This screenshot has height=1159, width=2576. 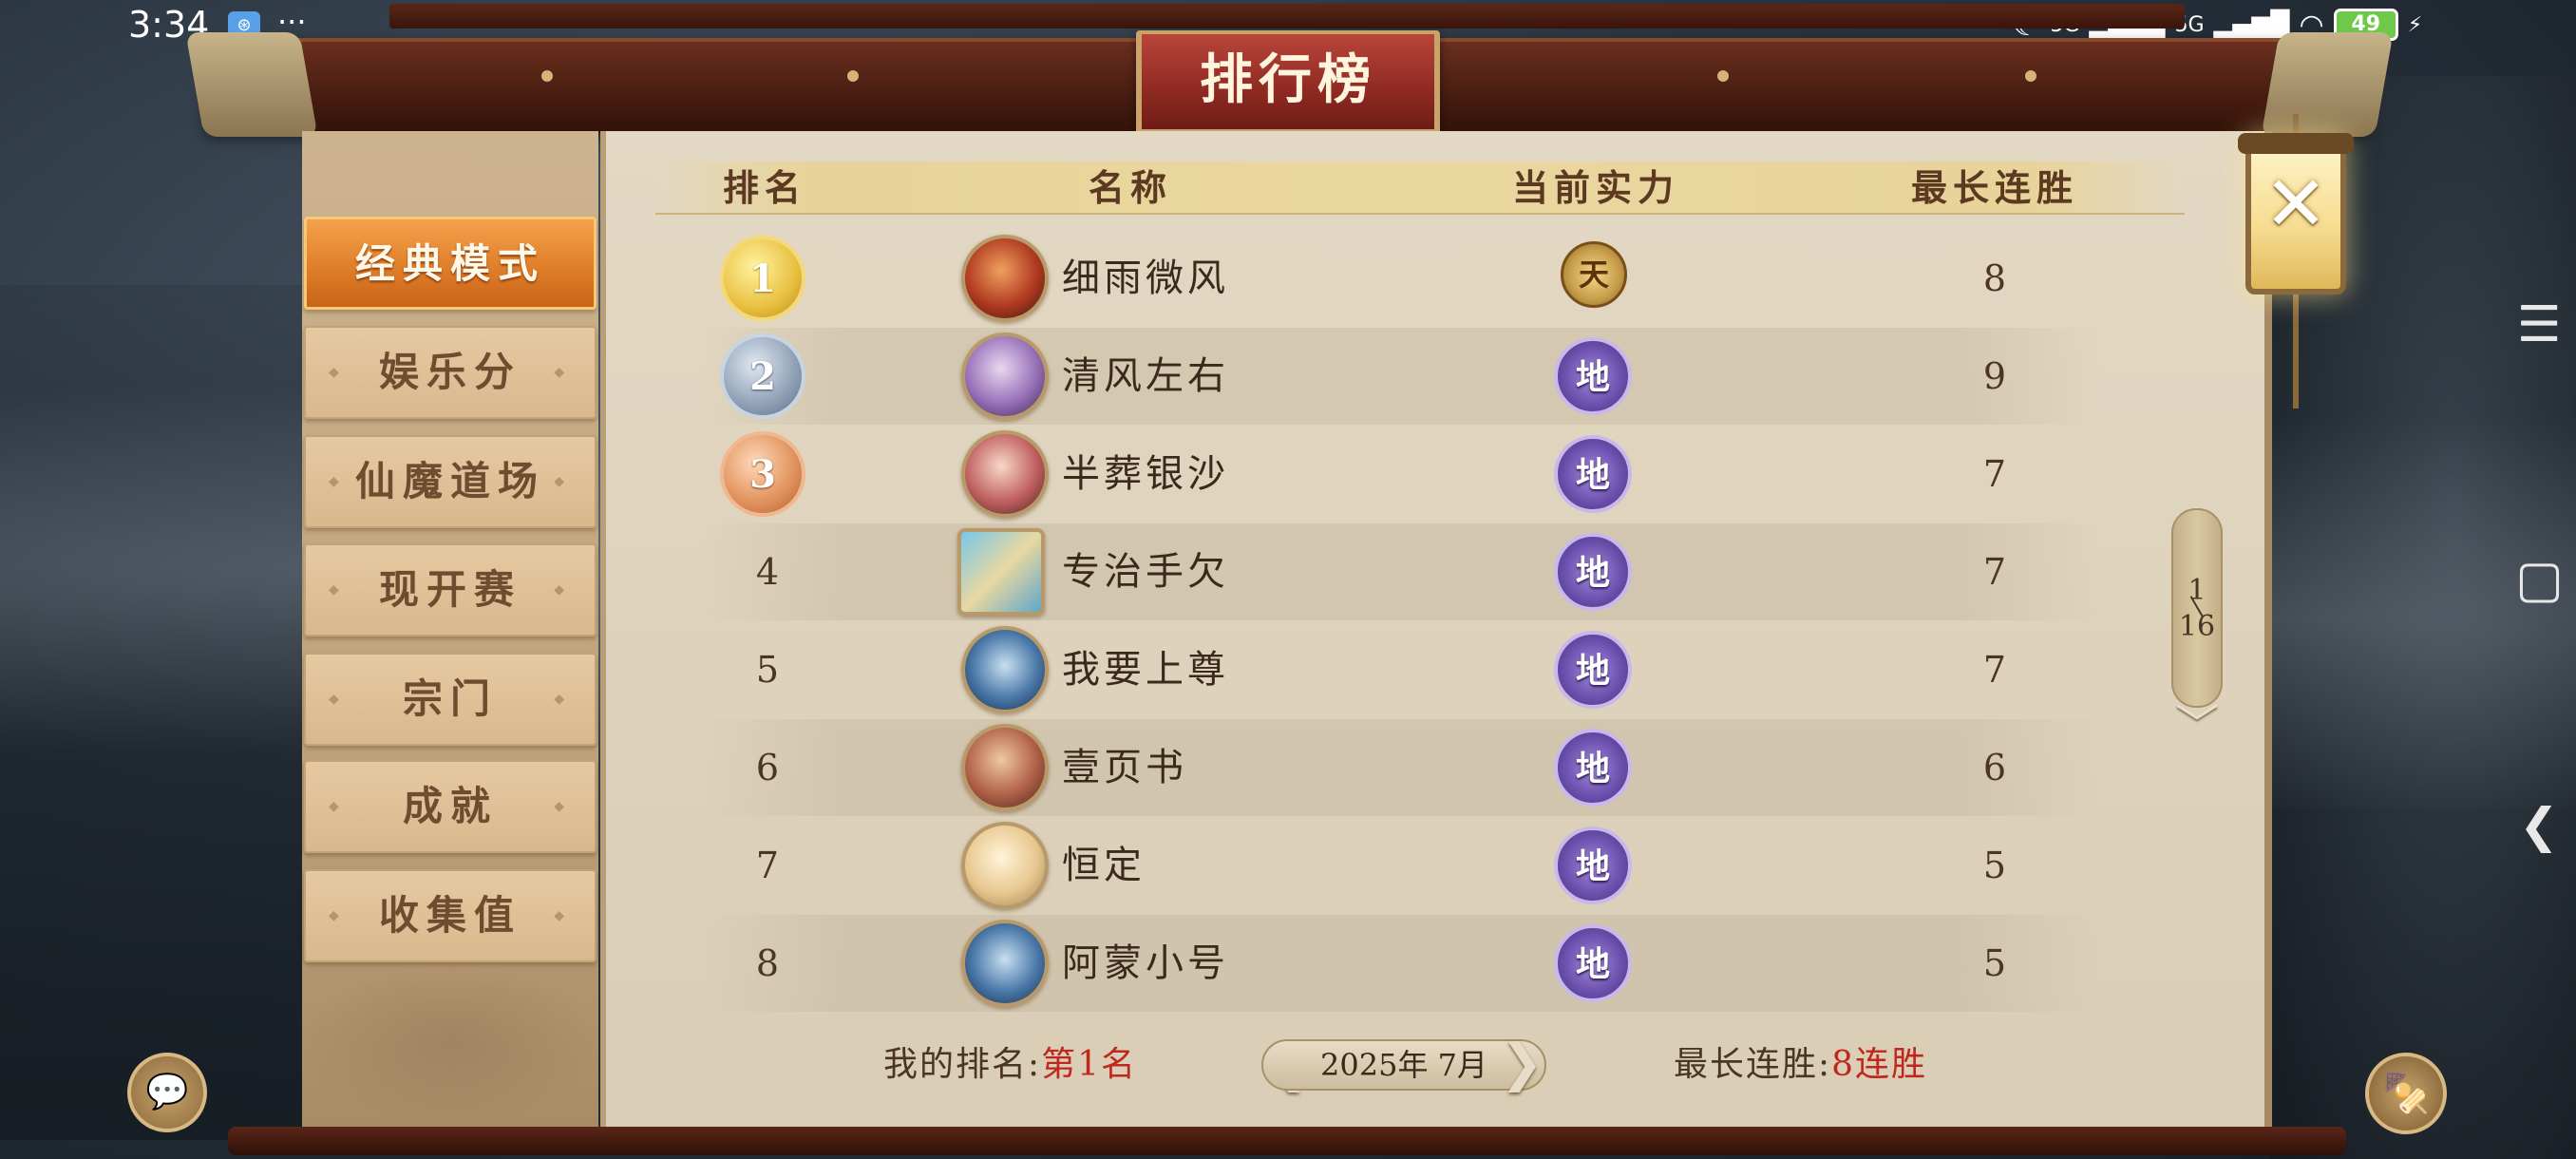 What do you see at coordinates (2539, 579) in the screenshot?
I see `home-icon: ▢` at bounding box center [2539, 579].